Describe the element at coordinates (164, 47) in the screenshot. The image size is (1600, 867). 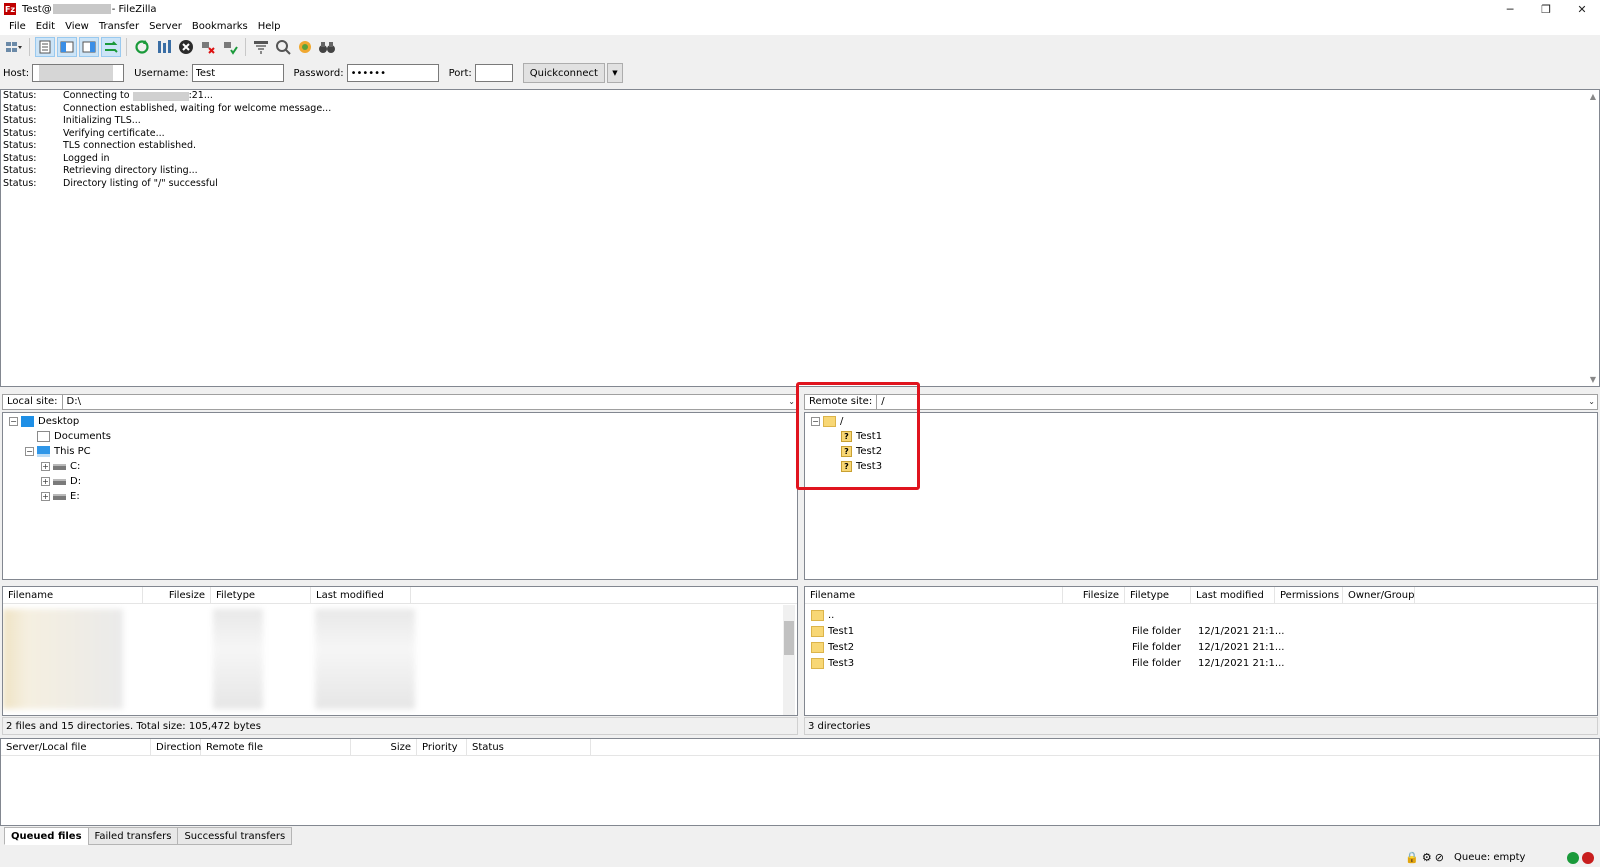
I see `process-queue-button` at that location.